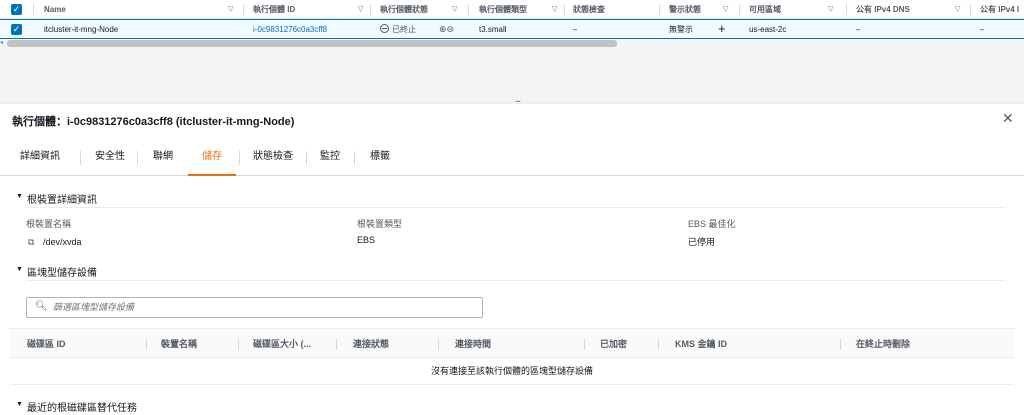 This screenshot has width=1024, height=415. I want to click on root-device-type-label: 根裝置類型, so click(380, 224).